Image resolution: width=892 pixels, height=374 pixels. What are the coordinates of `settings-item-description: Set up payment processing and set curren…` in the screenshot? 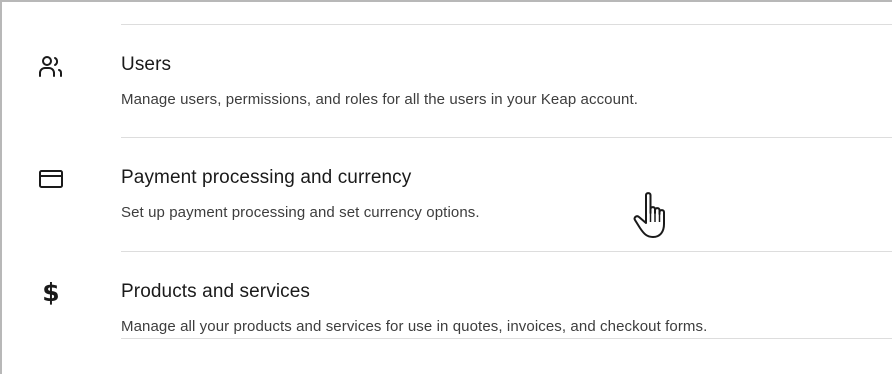 It's located at (300, 212).